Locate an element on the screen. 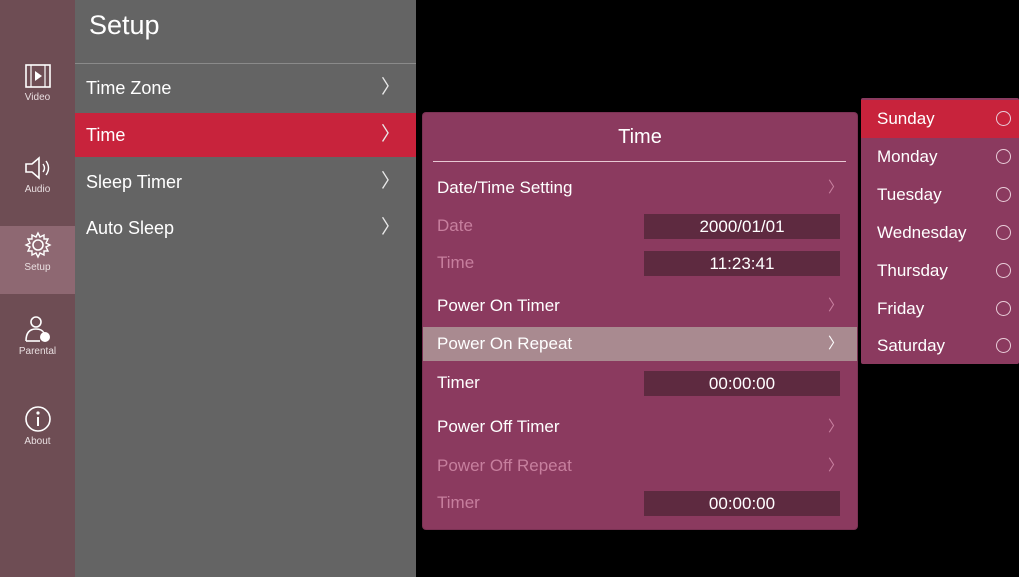  row-label: Power On Repeat is located at coordinates (505, 343).